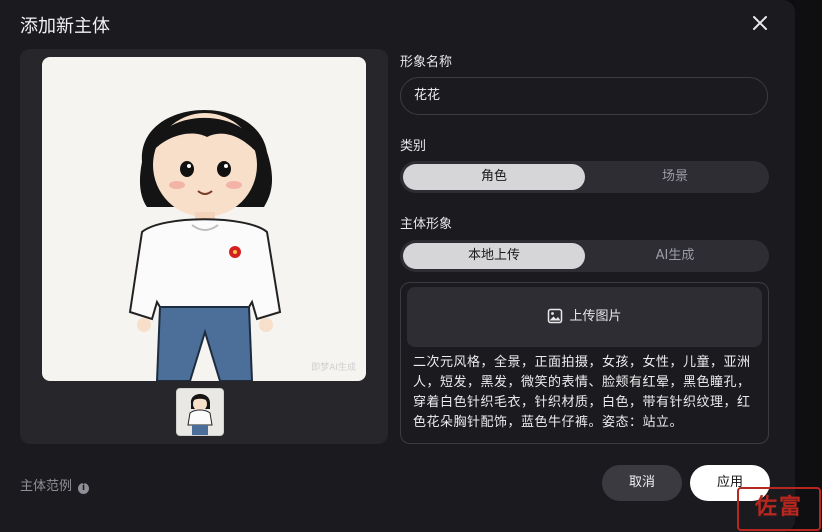 The image size is (822, 532). Describe the element at coordinates (84, 488) in the screenshot. I see `info-icon: i` at that location.